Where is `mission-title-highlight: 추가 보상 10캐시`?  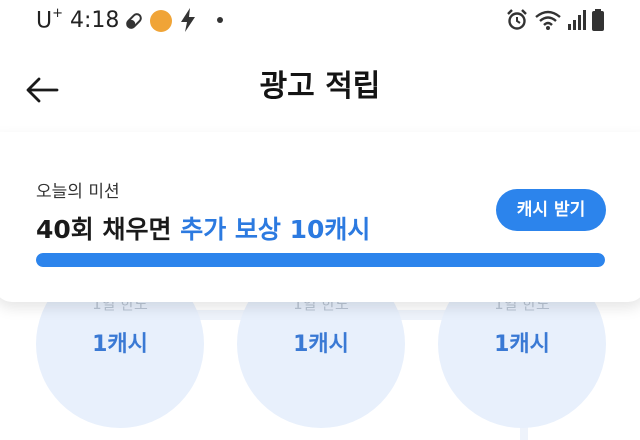 mission-title-highlight: 추가 보상 10캐시 is located at coordinates (275, 229).